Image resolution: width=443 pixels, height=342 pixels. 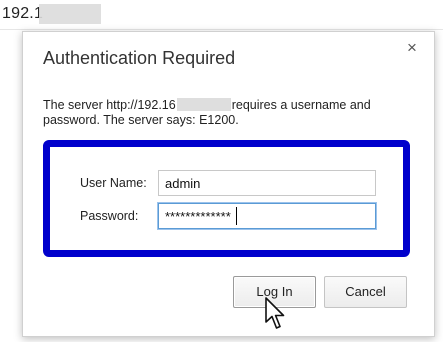 I want to click on close-icon: ×, so click(x=412, y=47).